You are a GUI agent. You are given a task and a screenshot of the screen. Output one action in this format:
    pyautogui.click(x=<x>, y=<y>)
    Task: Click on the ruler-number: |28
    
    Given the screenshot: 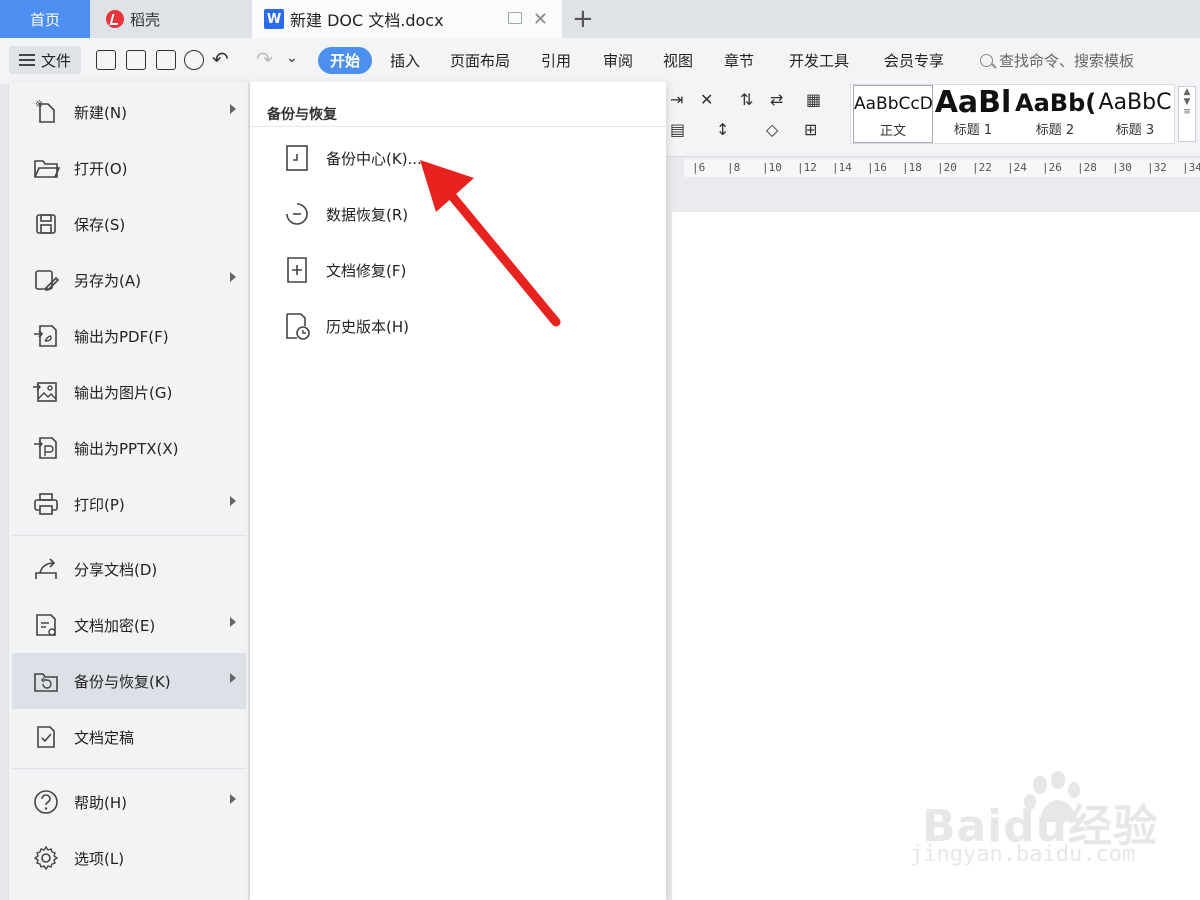 What is the action you would take?
    pyautogui.click(x=1087, y=167)
    